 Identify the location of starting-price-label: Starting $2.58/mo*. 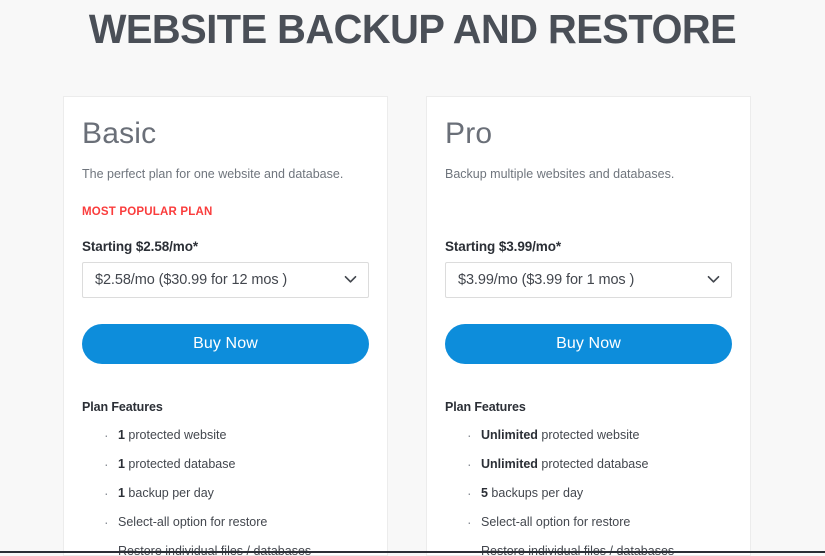
(140, 247).